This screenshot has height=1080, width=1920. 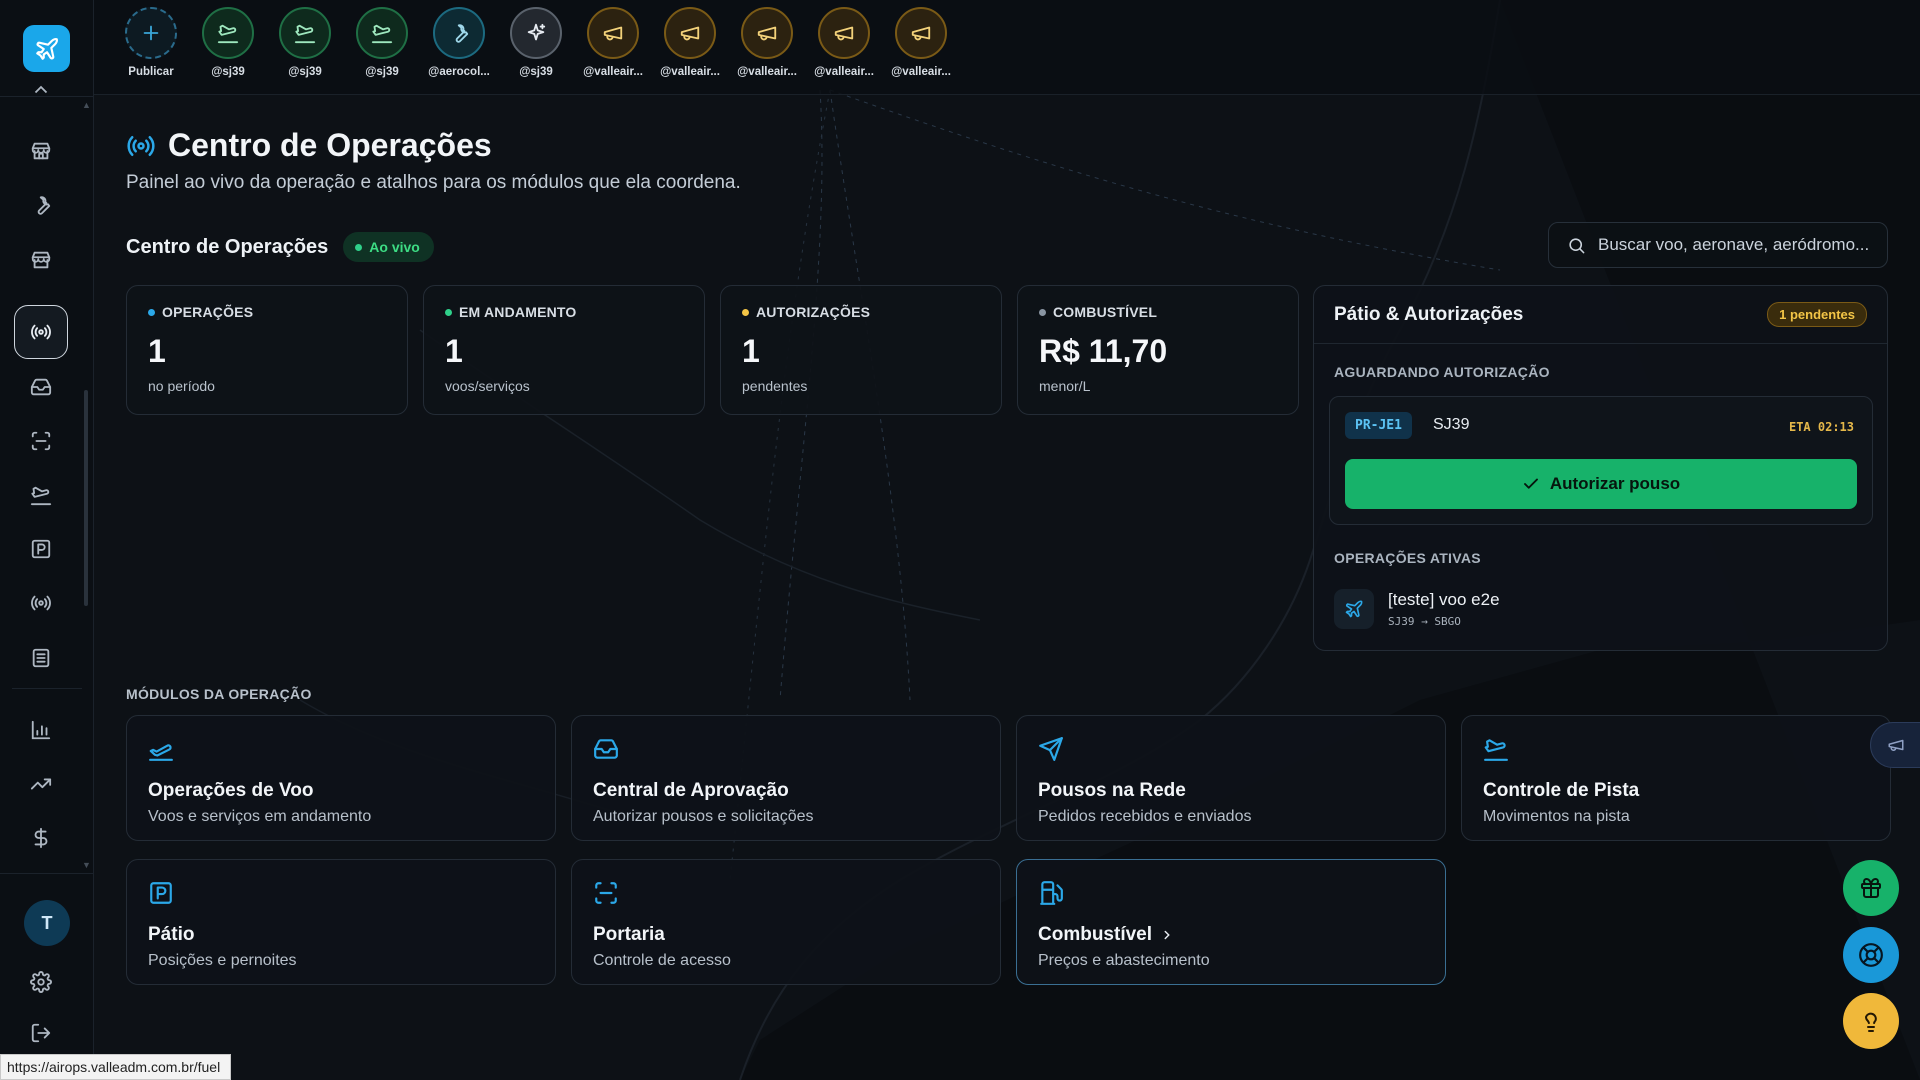 What do you see at coordinates (1895, 745) in the screenshot?
I see `announcements-tab` at bounding box center [1895, 745].